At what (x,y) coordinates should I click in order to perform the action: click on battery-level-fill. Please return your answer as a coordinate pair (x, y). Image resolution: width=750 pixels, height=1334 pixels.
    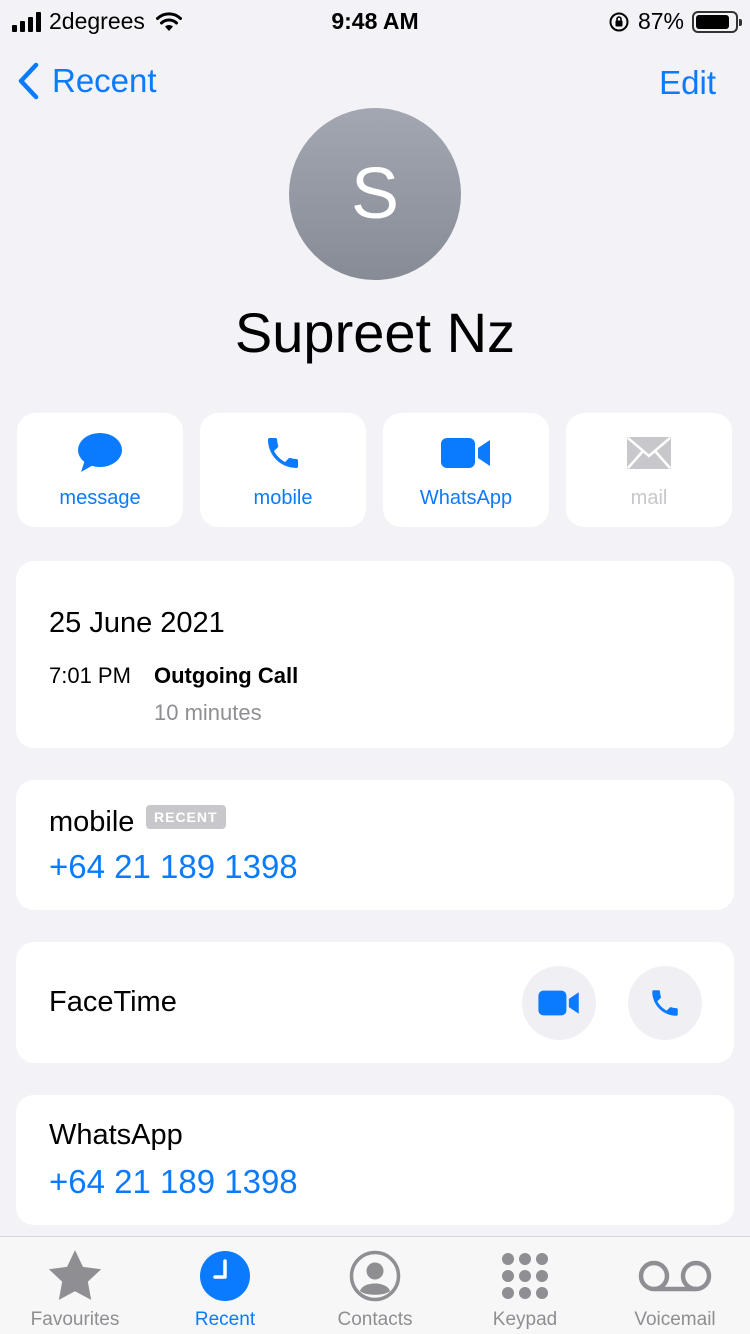
    Looking at the image, I should click on (713, 21).